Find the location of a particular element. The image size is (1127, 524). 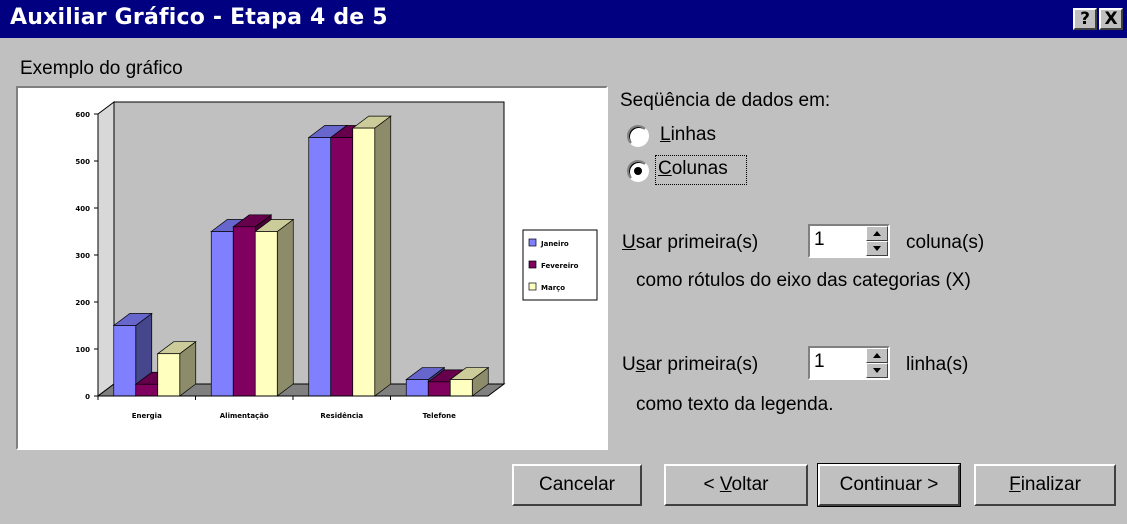

rows-label-rest: inhas is located at coordinates (693, 134).